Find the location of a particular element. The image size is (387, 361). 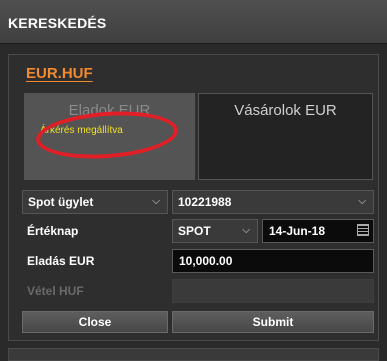

panel-header: KERESKEDÉS is located at coordinates (193, 22).